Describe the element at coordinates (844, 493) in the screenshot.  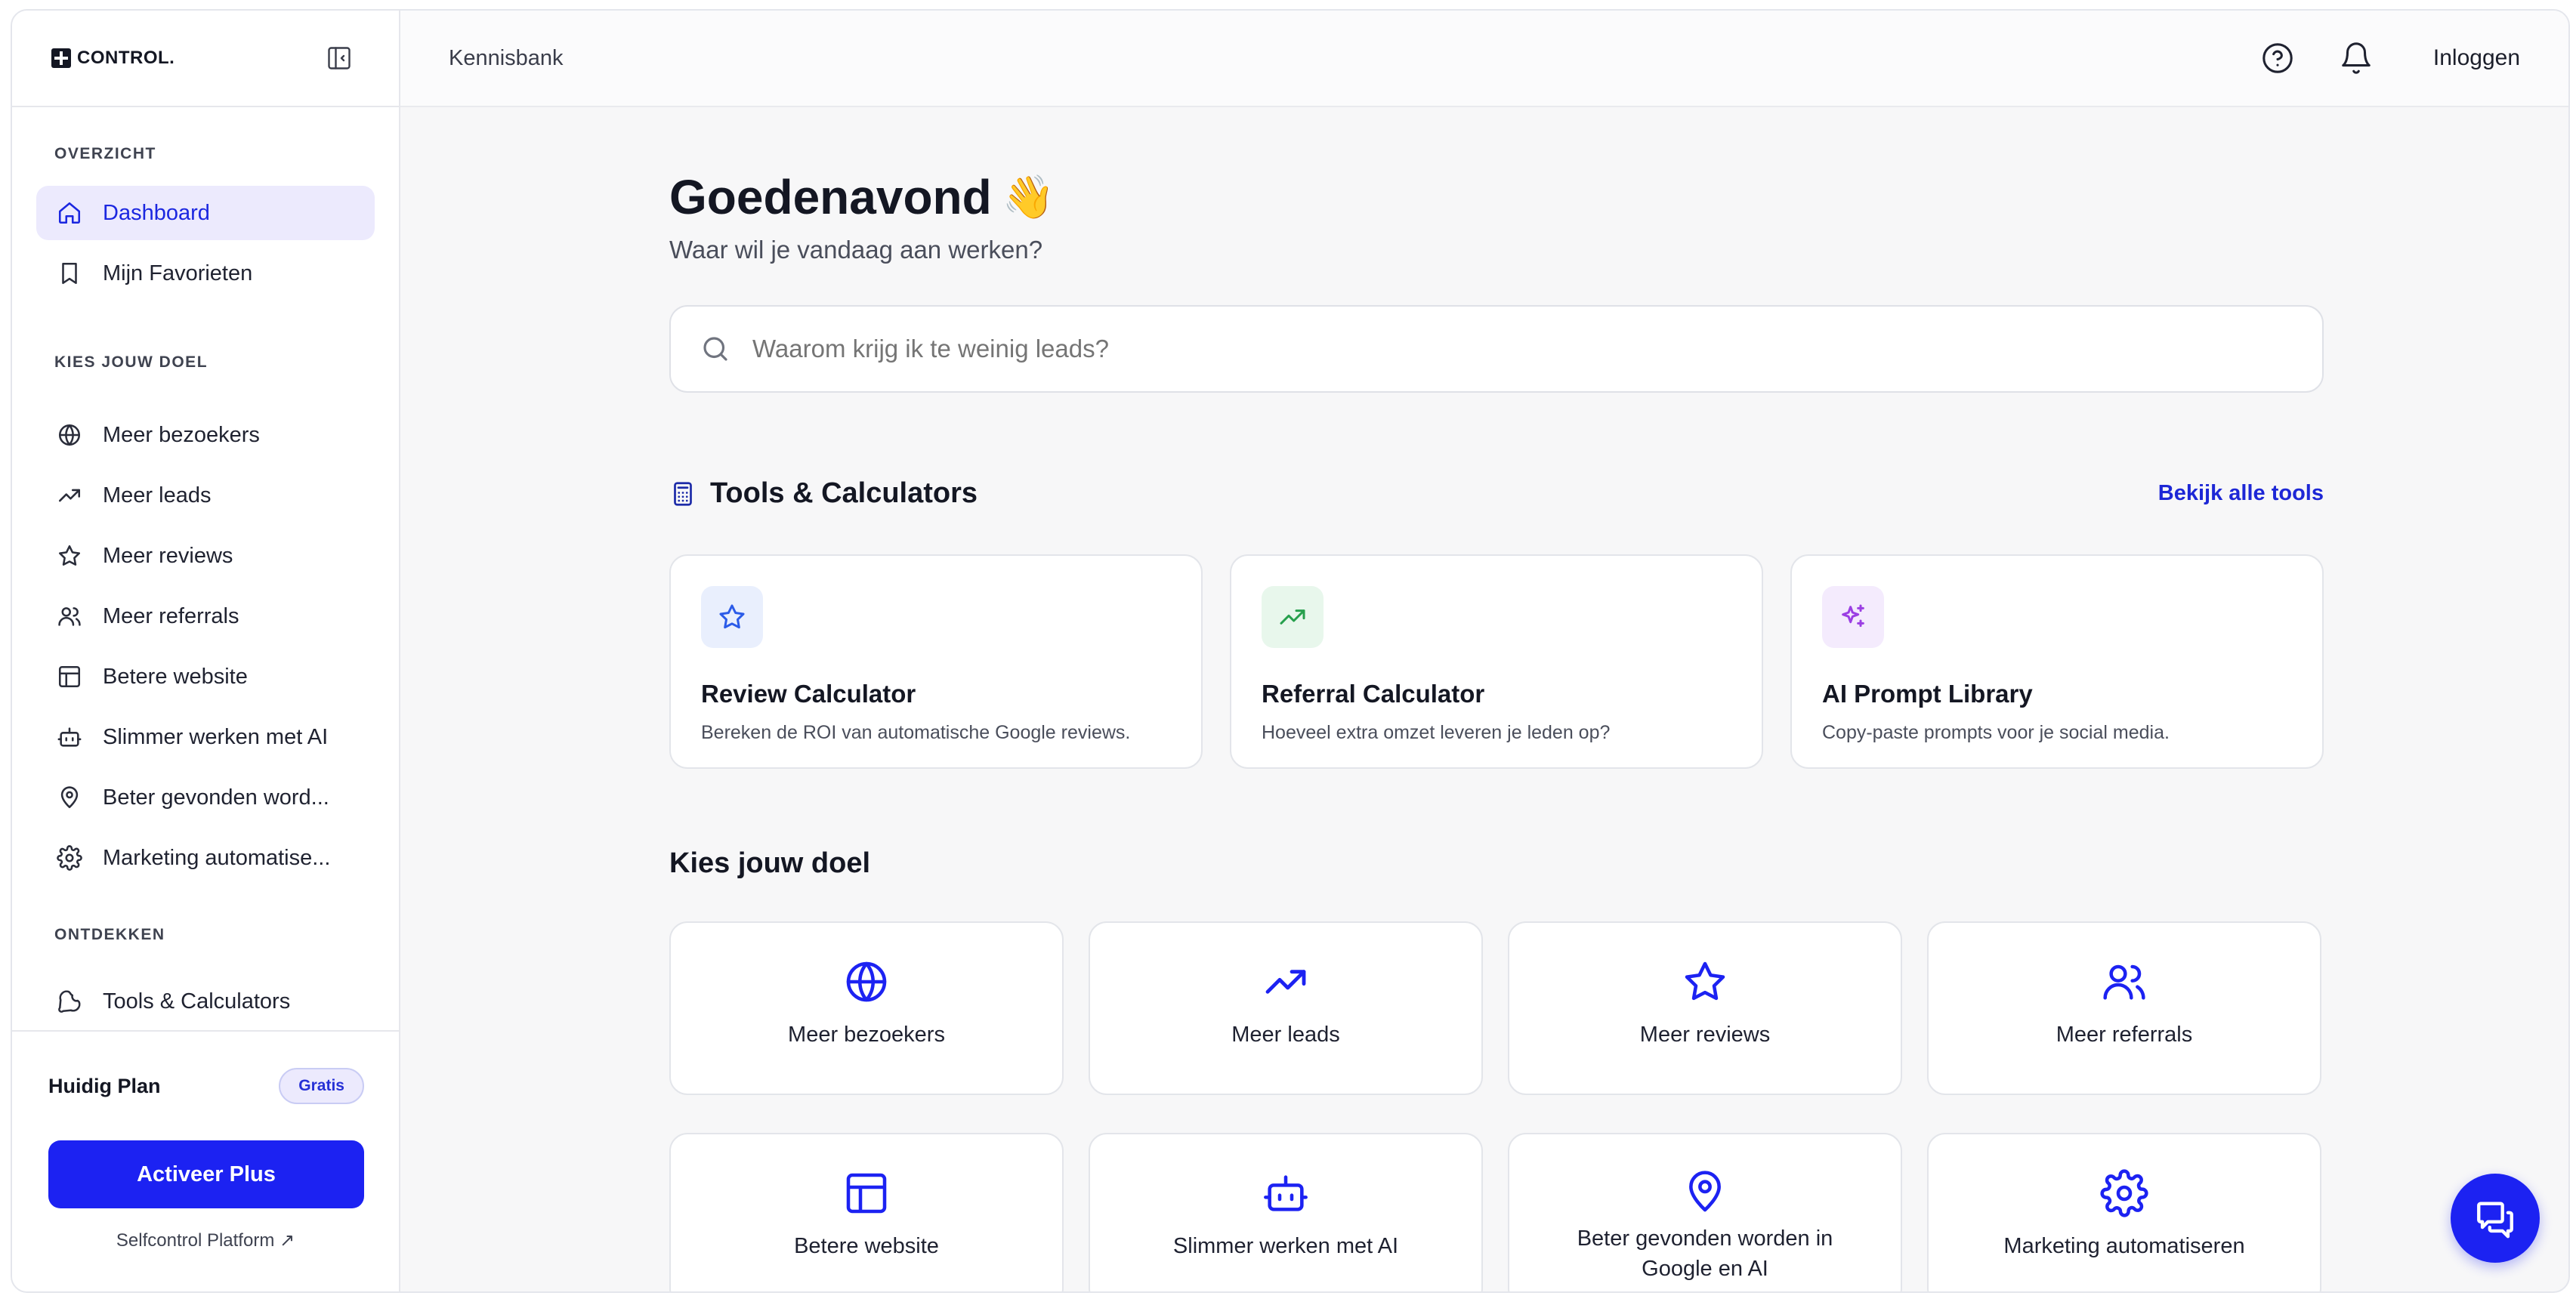
I see `tools-section-title-text: Tools & Calculators` at that location.